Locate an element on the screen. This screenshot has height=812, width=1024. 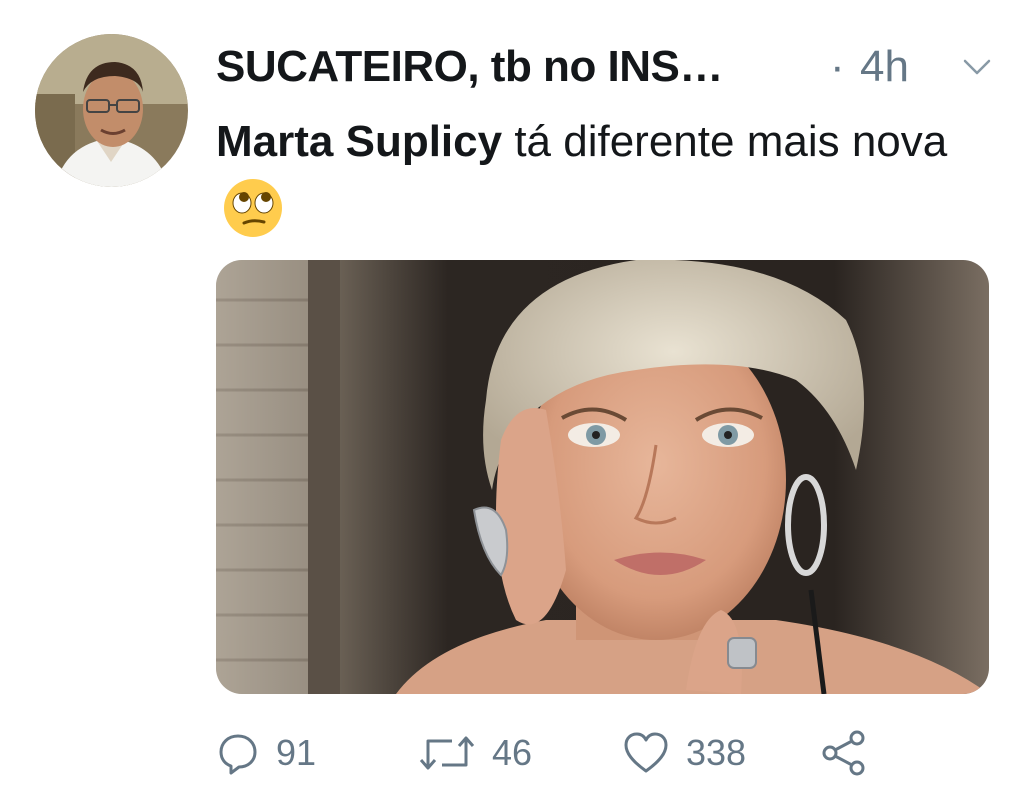
tweet-body: tá diferente mais nova is located at coordinates (725, 141).